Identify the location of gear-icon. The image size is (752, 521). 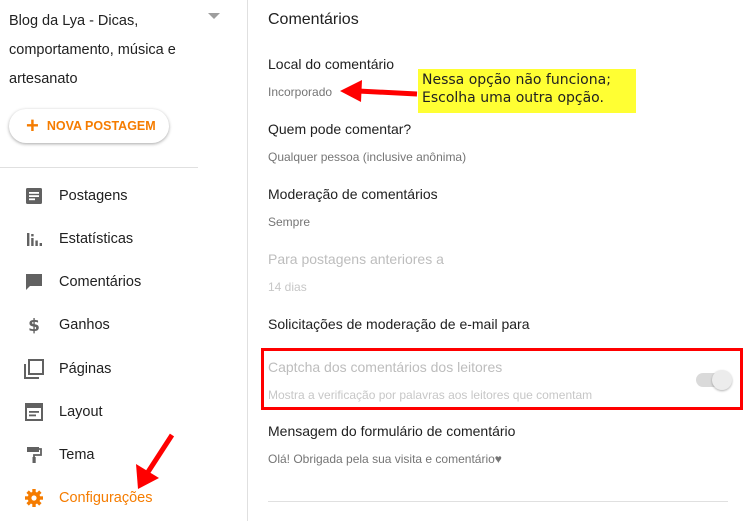
(34, 498).